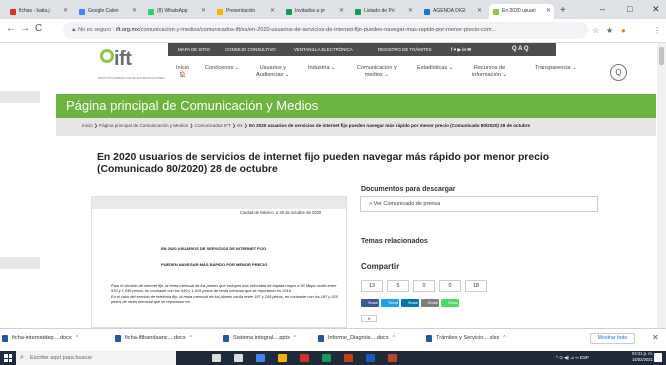 The height and width of the screenshot is (365, 666). I want to click on browser-tab: Google Calen ✕, so click(107, 11).